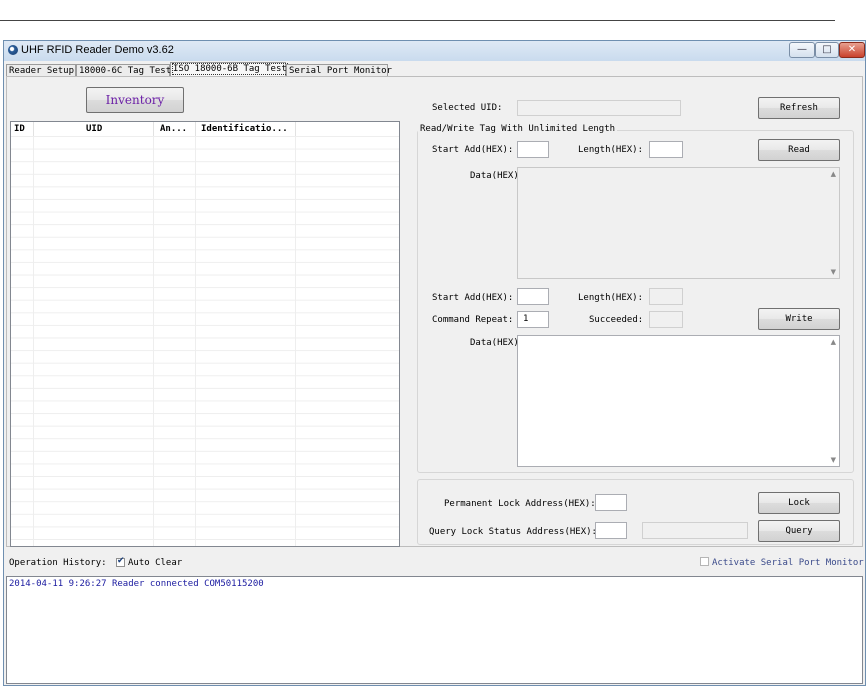 Image resolution: width=868 pixels, height=688 pixels. Describe the element at coordinates (616, 320) in the screenshot. I see `succeeded-label: Succeeded:` at that location.